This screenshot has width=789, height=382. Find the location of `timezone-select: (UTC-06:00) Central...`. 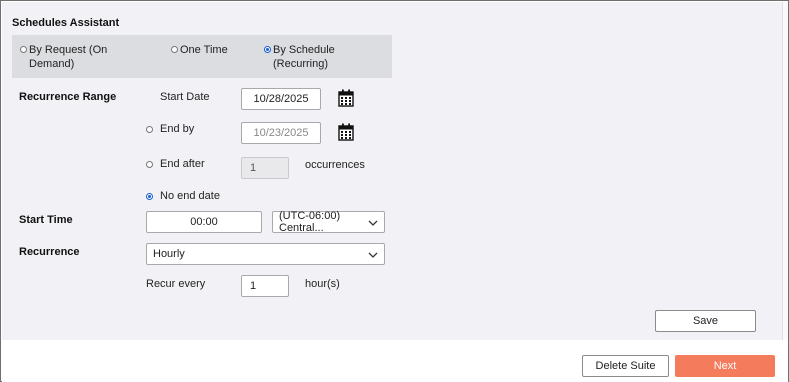

timezone-select: (UTC-06:00) Central... is located at coordinates (328, 222).